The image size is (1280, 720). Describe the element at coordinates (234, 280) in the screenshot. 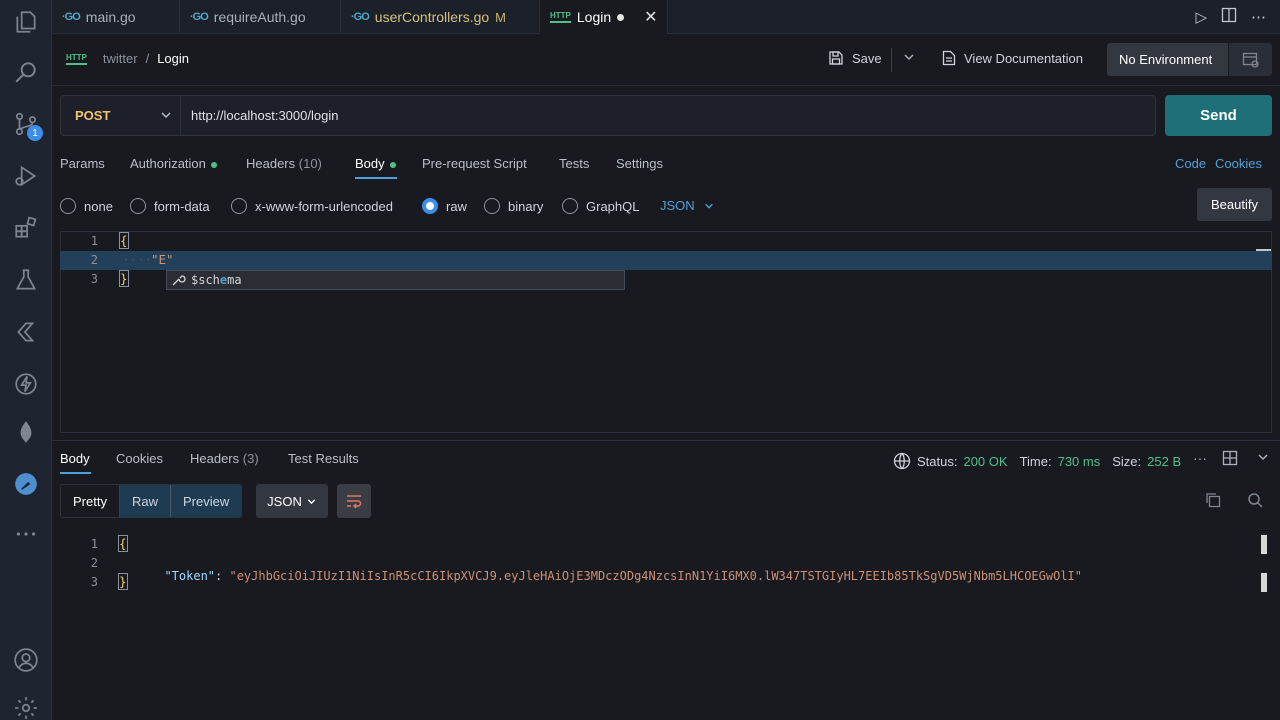

I see `suggestion-text-suffix: ma` at that location.